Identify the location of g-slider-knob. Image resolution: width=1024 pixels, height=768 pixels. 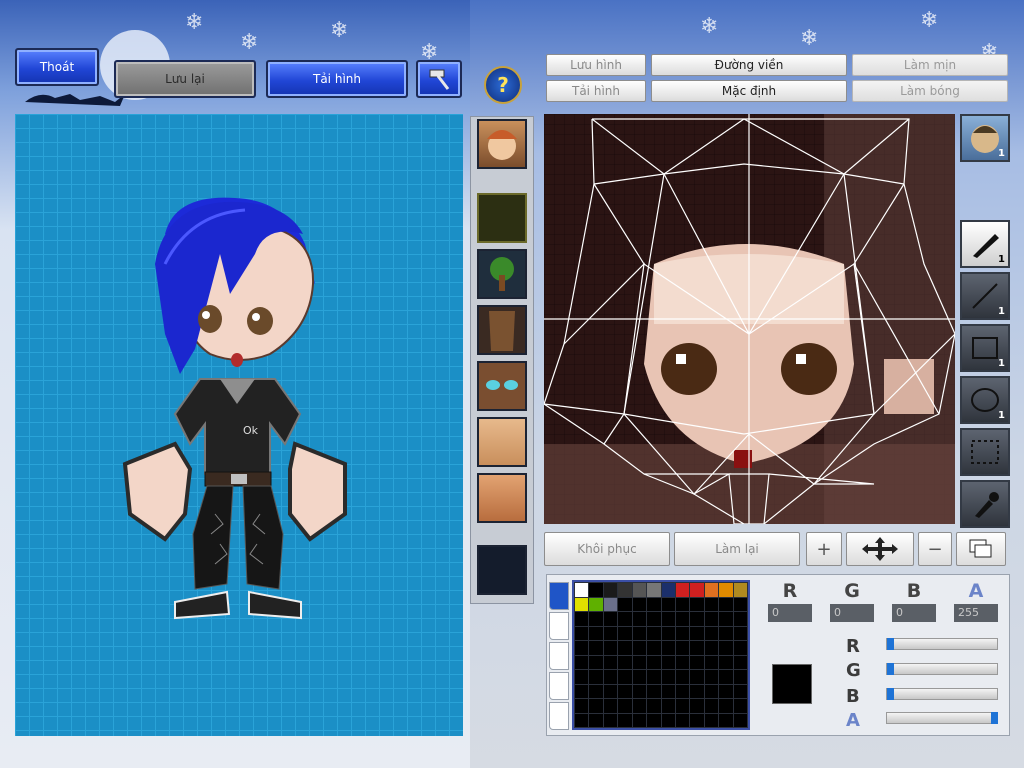
(890, 669).